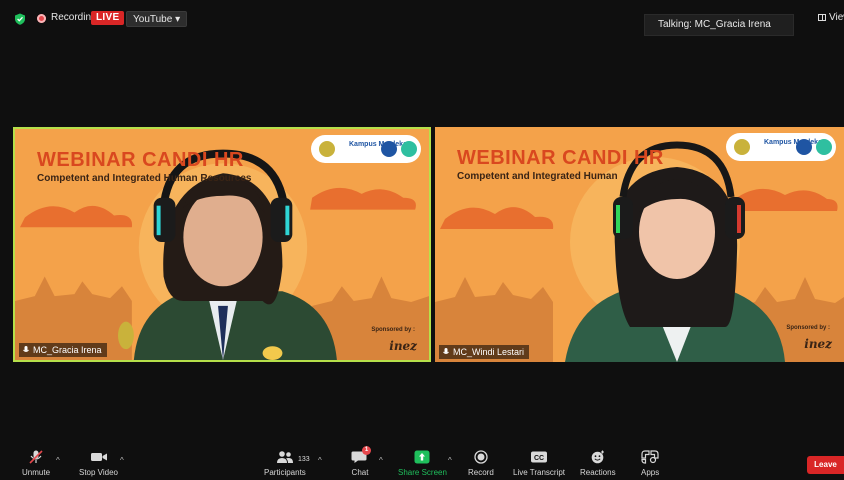 This screenshot has height=480, width=844. Describe the element at coordinates (422, 472) in the screenshot. I see `share-screen-label: Share Screen` at that location.